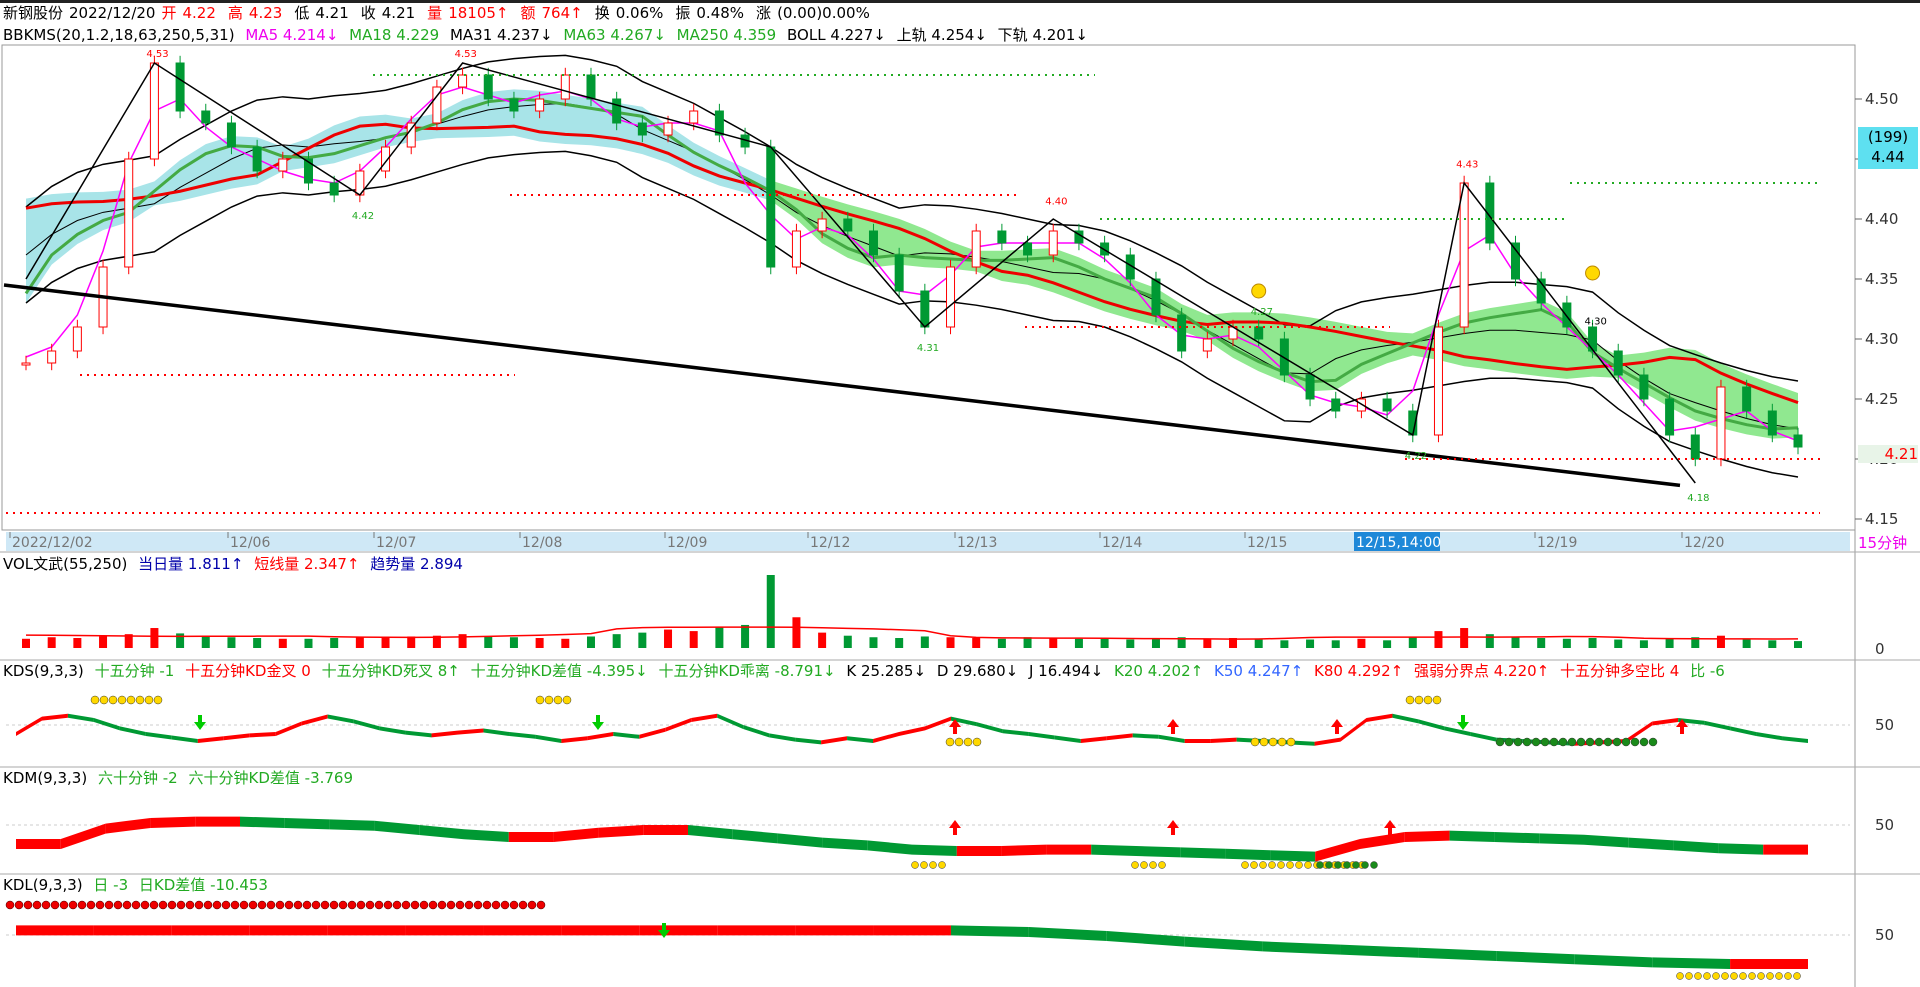 The height and width of the screenshot is (987, 1920). What do you see at coordinates (203, 885) in the screenshot?
I see `kdl-b: 日KD差值 -10.453` at bounding box center [203, 885].